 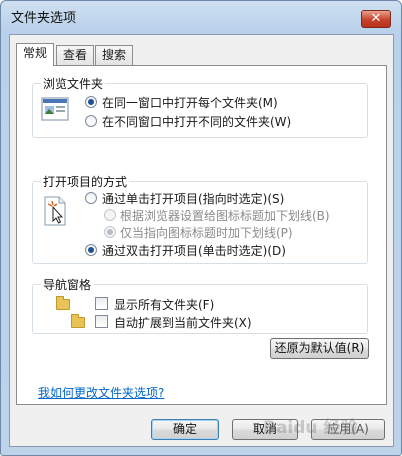 What do you see at coordinates (85, 181) in the screenshot?
I see `click-items-title: 打开项目的方式` at bounding box center [85, 181].